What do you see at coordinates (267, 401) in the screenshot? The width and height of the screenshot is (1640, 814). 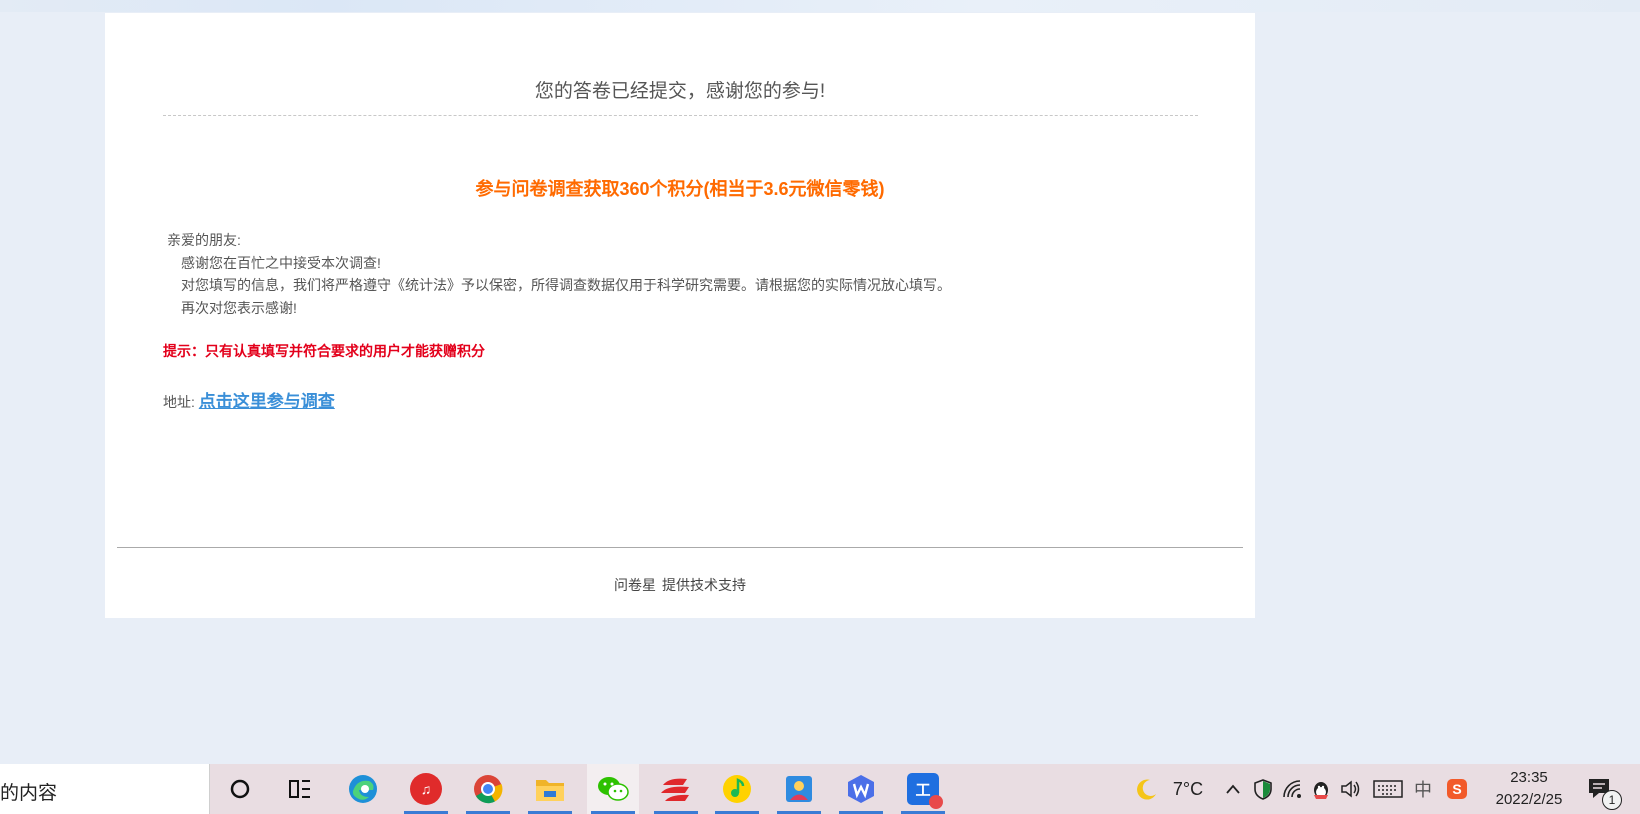 I see `survey-link: 点击这里参与调查` at bounding box center [267, 401].